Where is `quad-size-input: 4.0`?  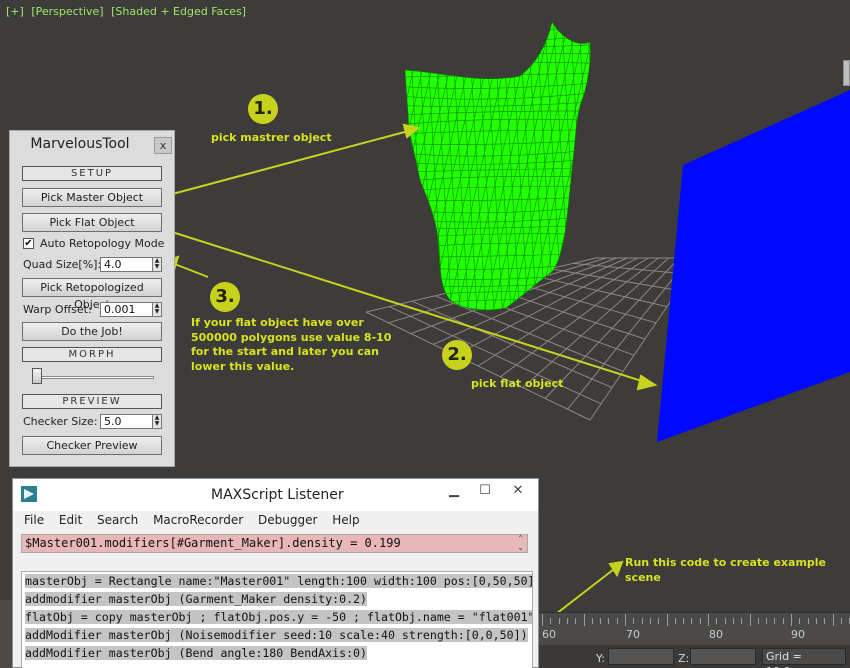
quad-size-input: 4.0 is located at coordinates (129, 264).